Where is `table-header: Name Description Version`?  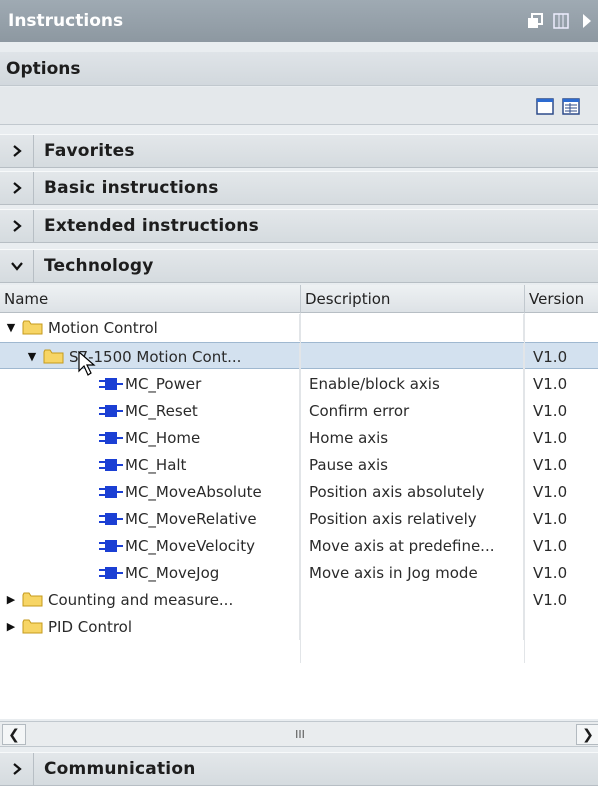 table-header: Name Description Version is located at coordinates (299, 299).